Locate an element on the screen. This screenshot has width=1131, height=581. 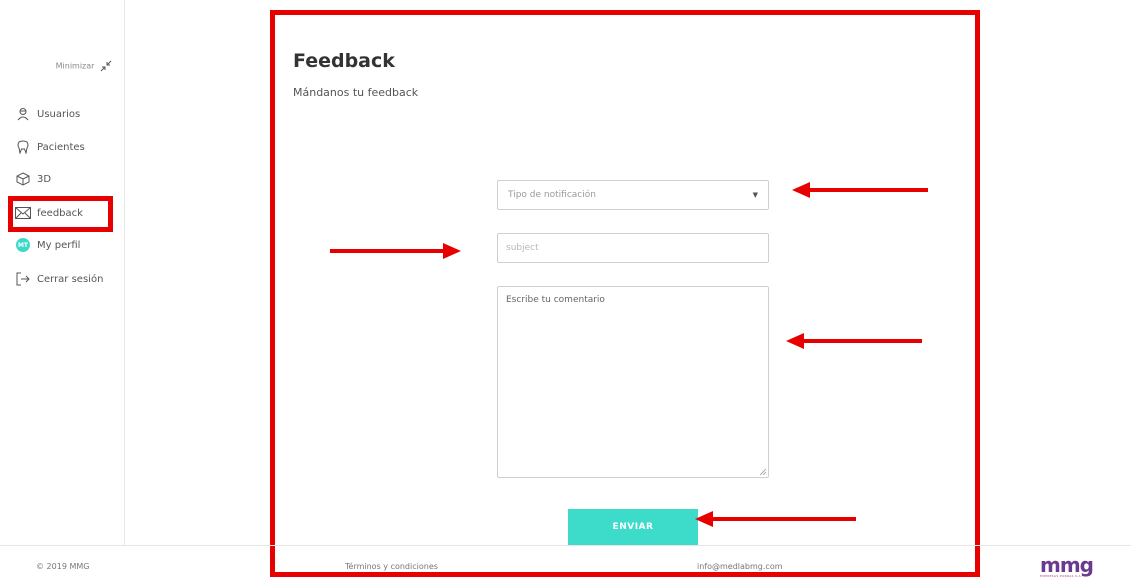
caret-down-icon: ▼ is located at coordinates (755, 195).